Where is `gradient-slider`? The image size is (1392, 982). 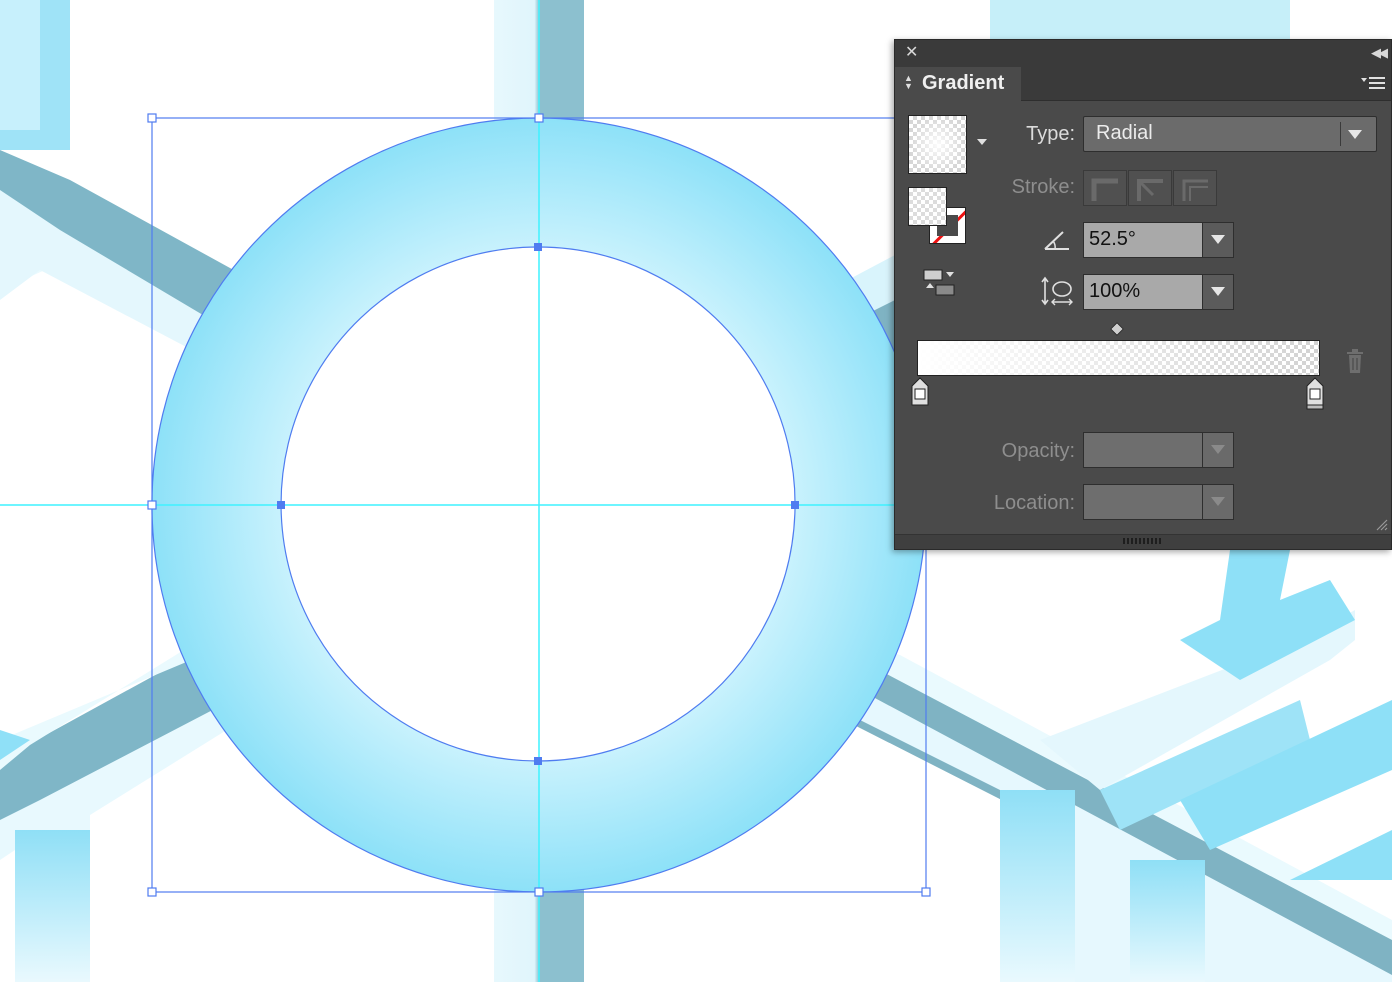 gradient-slider is located at coordinates (1118, 358).